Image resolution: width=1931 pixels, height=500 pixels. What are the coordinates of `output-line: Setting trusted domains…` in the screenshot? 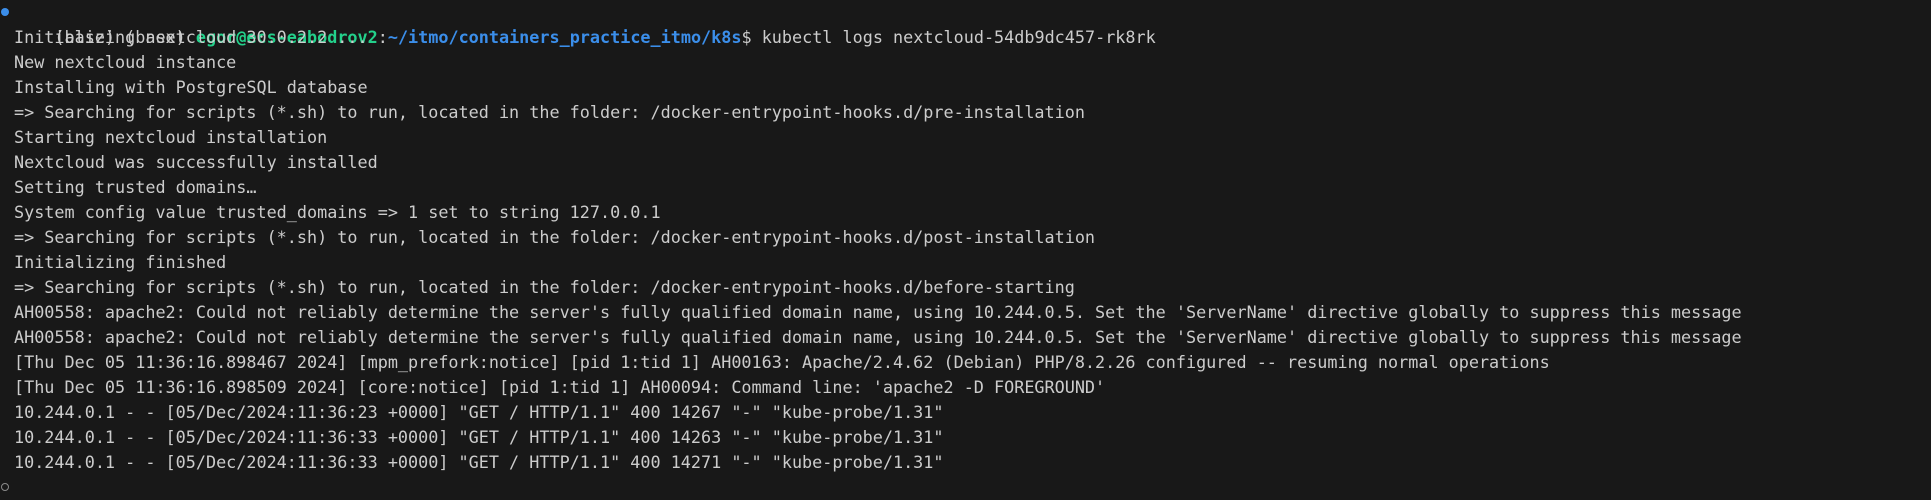 It's located at (135, 187).